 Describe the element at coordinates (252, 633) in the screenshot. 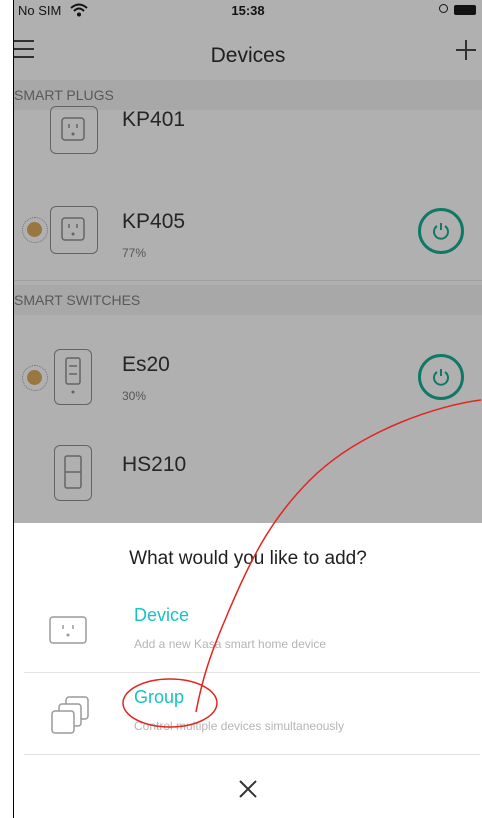

I see `add-device-option: Device Add a new Kasa smart home device` at that location.